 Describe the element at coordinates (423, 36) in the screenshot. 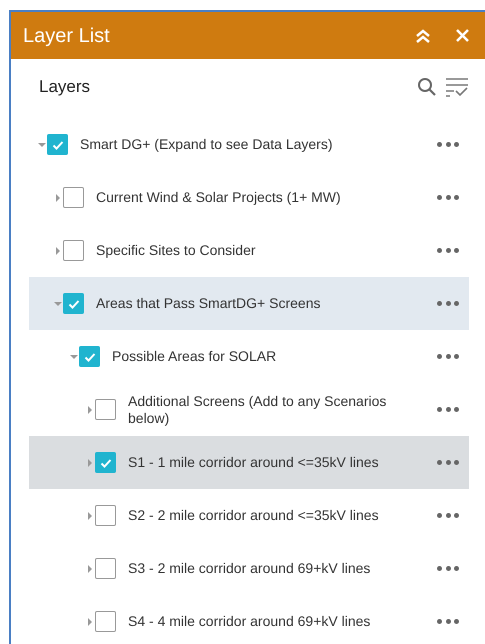

I see `collapse-icon` at that location.